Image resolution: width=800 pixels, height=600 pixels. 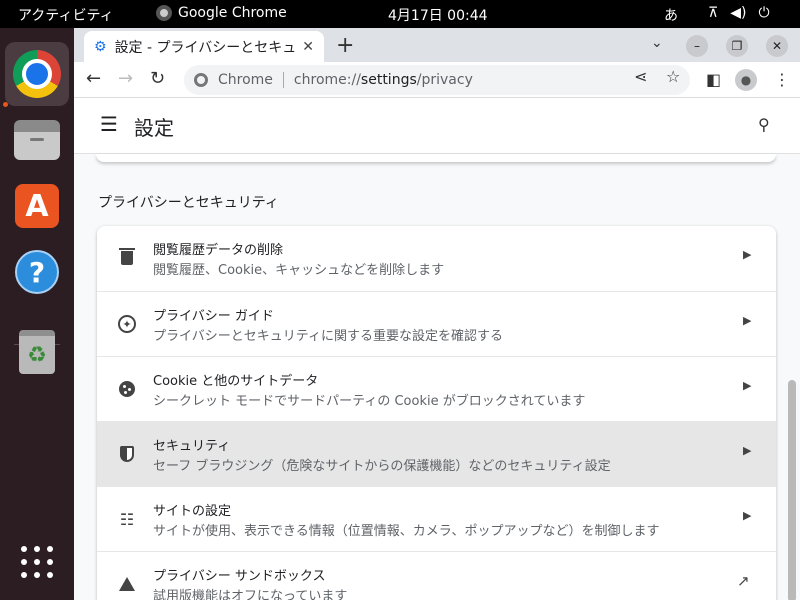 I want to click on row-label: プライバシー サンドボックス, so click(x=239, y=576).